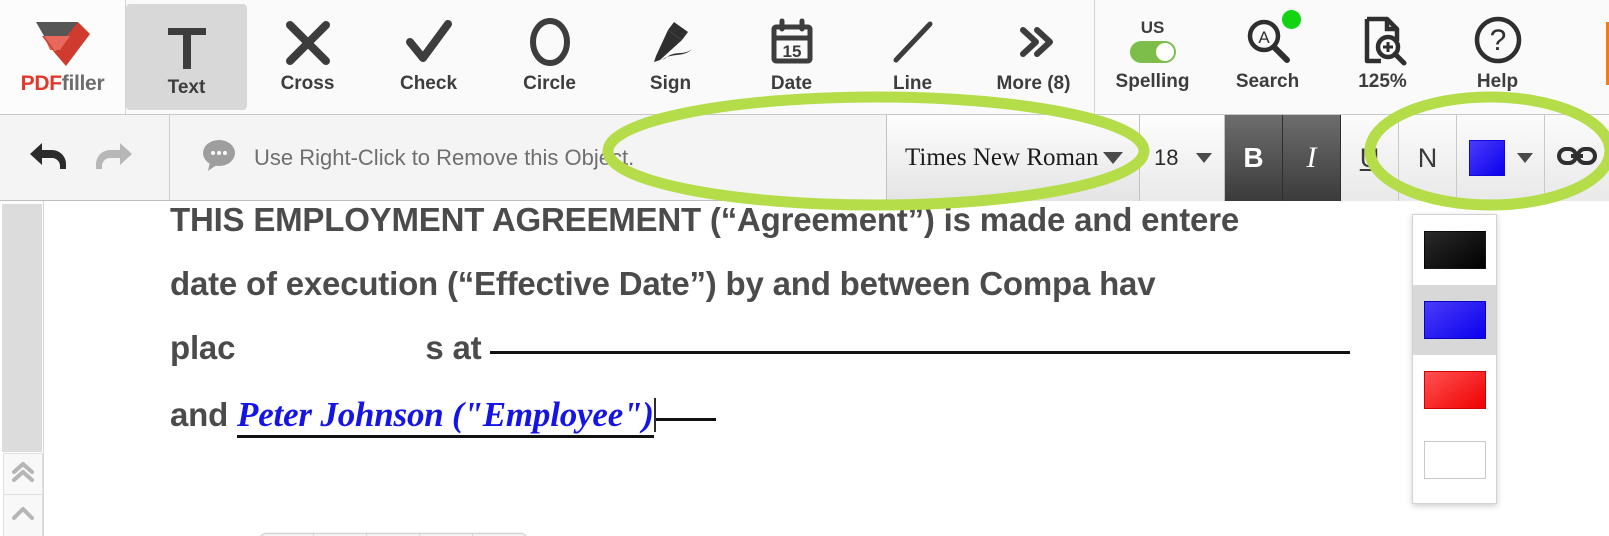  What do you see at coordinates (912, 83) in the screenshot?
I see `tool-line-label: Line` at bounding box center [912, 83].